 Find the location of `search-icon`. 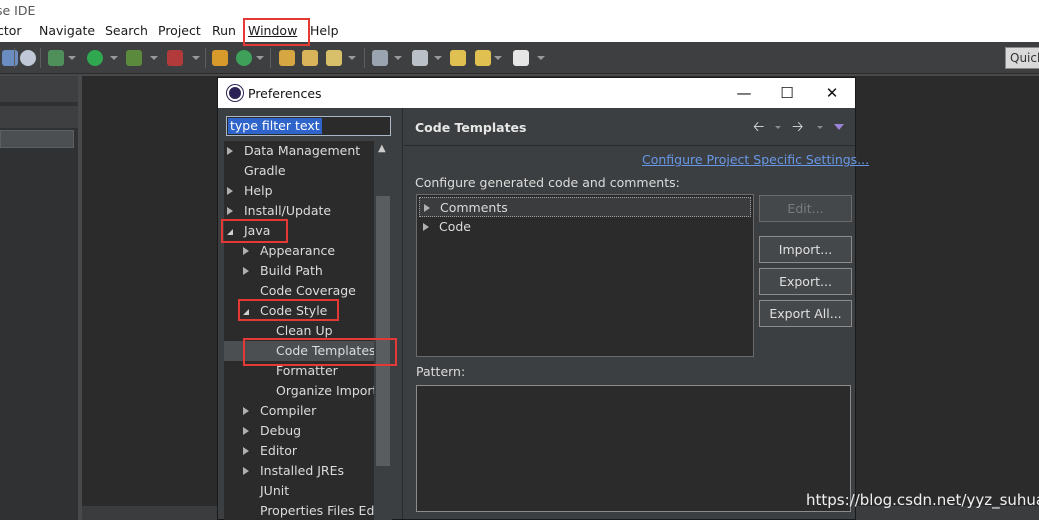

search-icon is located at coordinates (380, 58).